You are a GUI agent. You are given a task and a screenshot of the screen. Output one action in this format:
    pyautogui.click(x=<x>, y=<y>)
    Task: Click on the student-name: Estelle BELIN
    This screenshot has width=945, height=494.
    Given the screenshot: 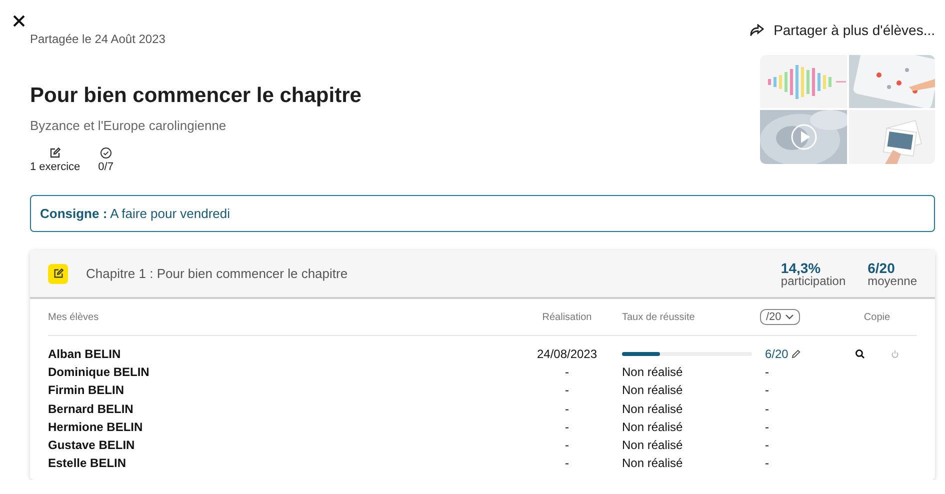 What is the action you would take?
    pyautogui.click(x=88, y=463)
    